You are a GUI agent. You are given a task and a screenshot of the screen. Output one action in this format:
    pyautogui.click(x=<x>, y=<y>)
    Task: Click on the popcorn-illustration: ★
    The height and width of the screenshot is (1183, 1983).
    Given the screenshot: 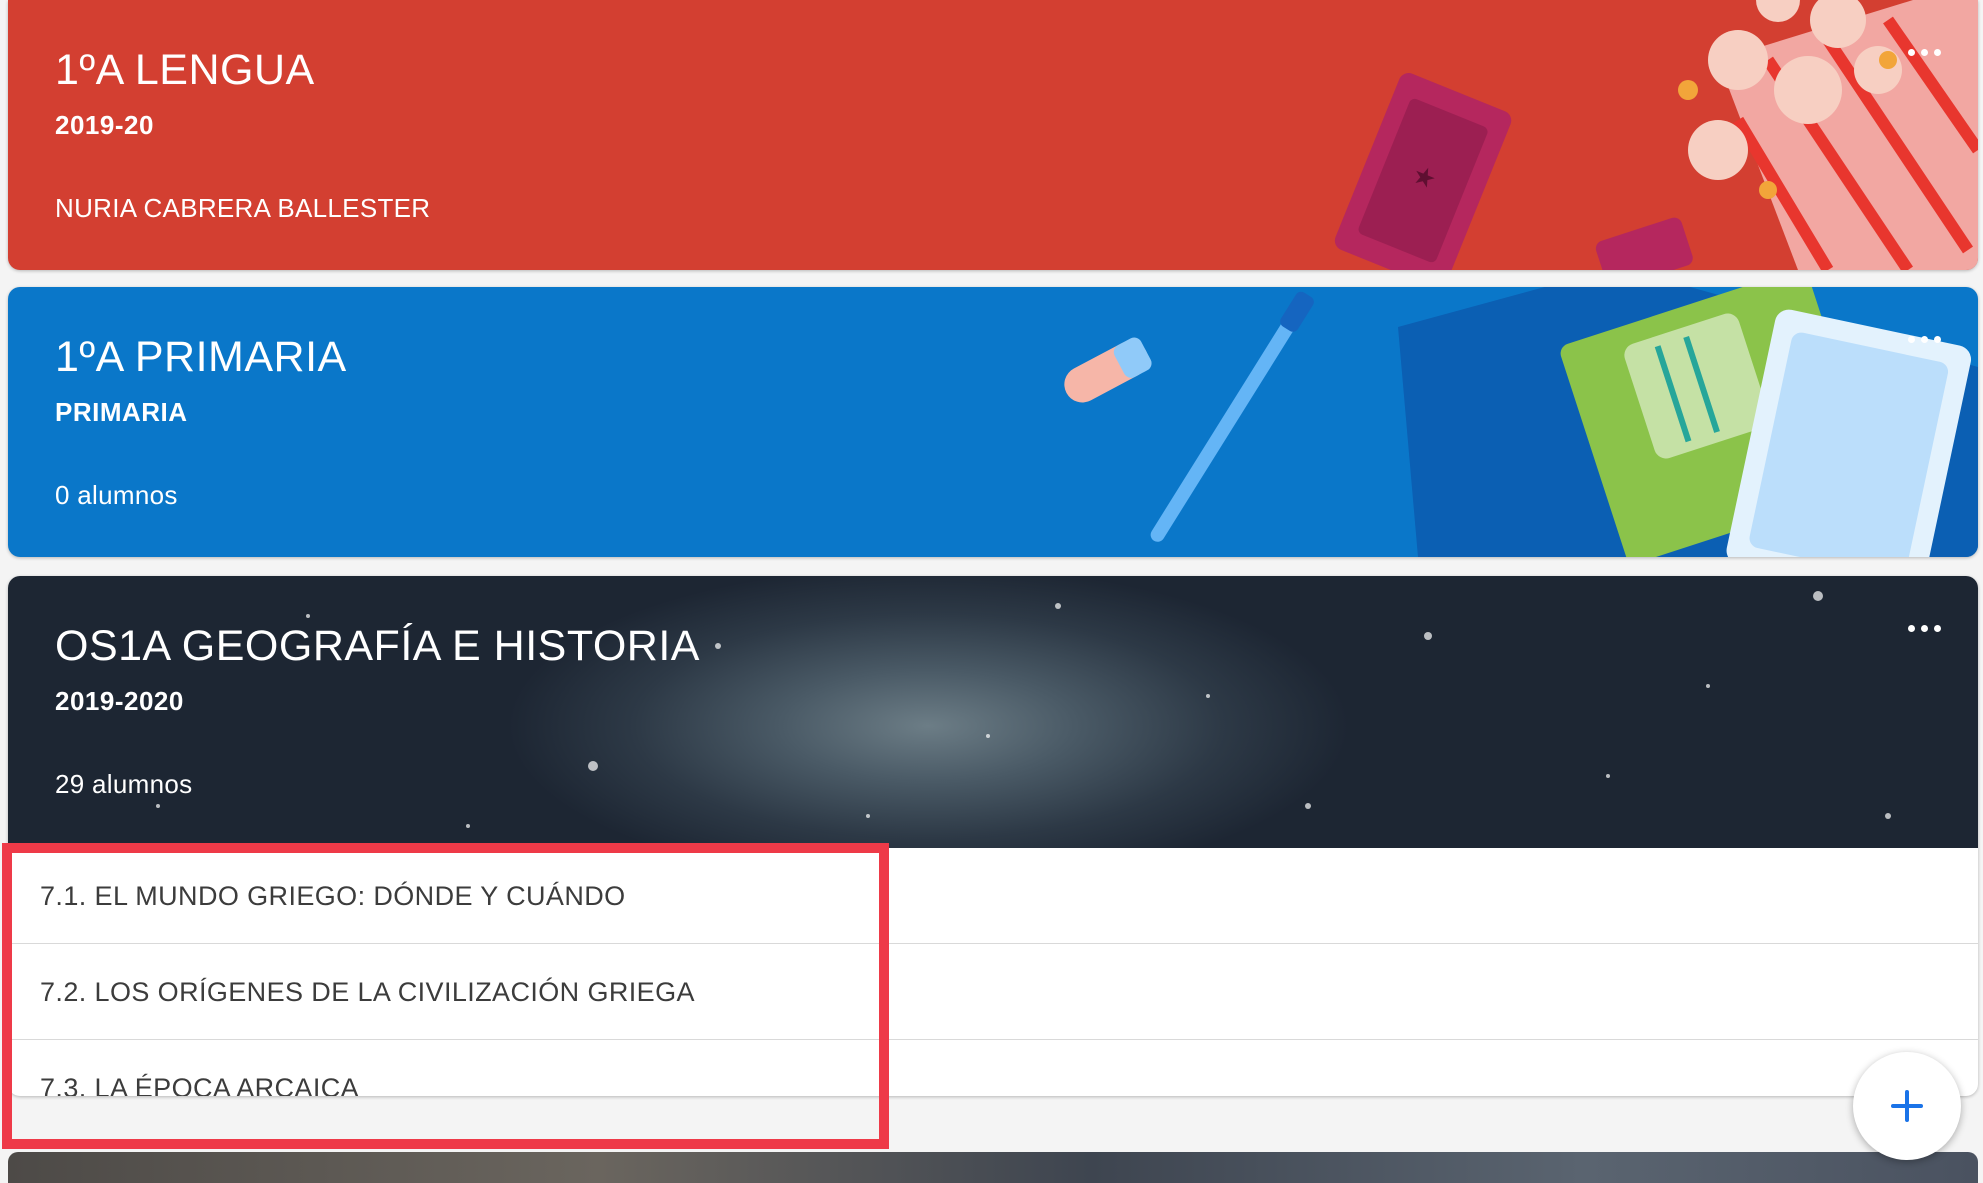 What is the action you would take?
    pyautogui.click(x=1656, y=135)
    